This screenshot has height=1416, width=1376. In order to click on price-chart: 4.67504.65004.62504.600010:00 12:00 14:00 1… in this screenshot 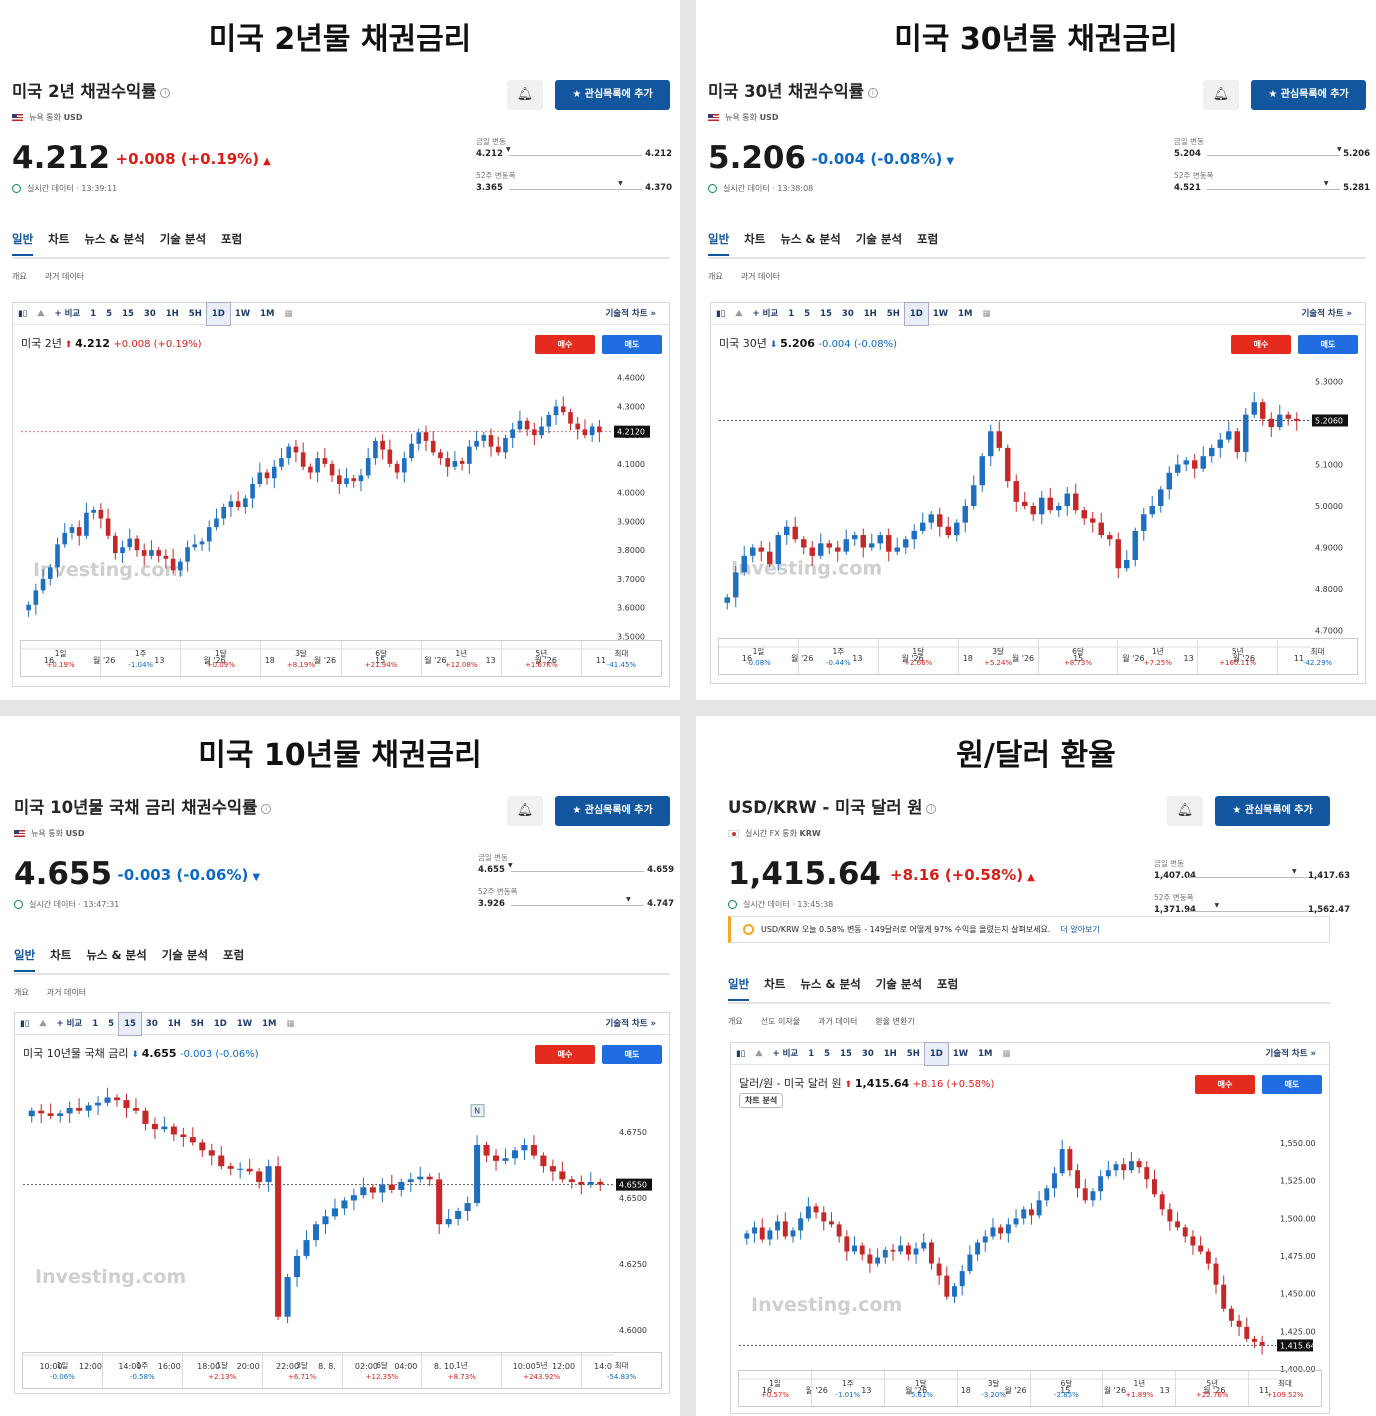, I will do `click(342, 1227)`.